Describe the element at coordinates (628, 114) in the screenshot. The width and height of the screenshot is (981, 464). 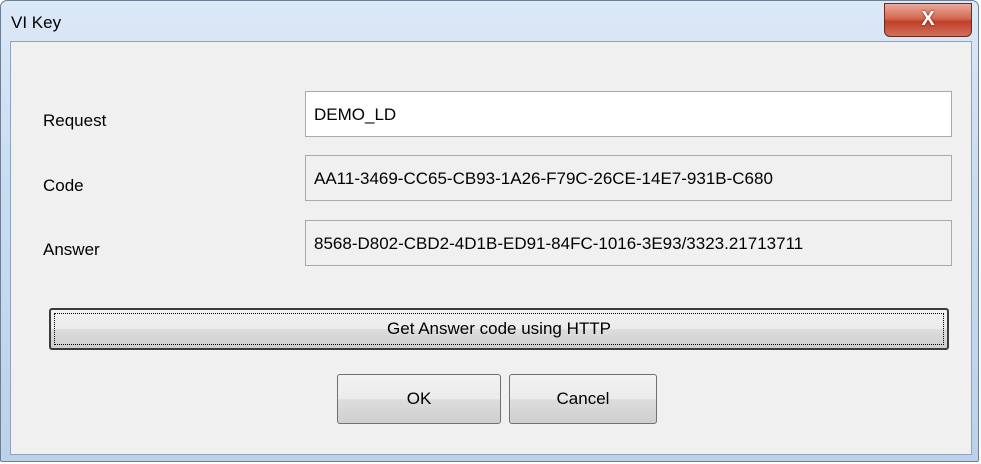
I see `request-input: DEMO_LD` at that location.